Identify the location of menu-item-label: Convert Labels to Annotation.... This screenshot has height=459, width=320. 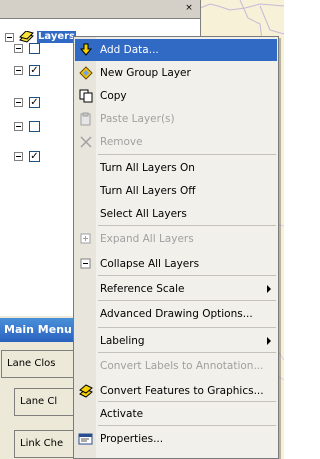
(182, 366).